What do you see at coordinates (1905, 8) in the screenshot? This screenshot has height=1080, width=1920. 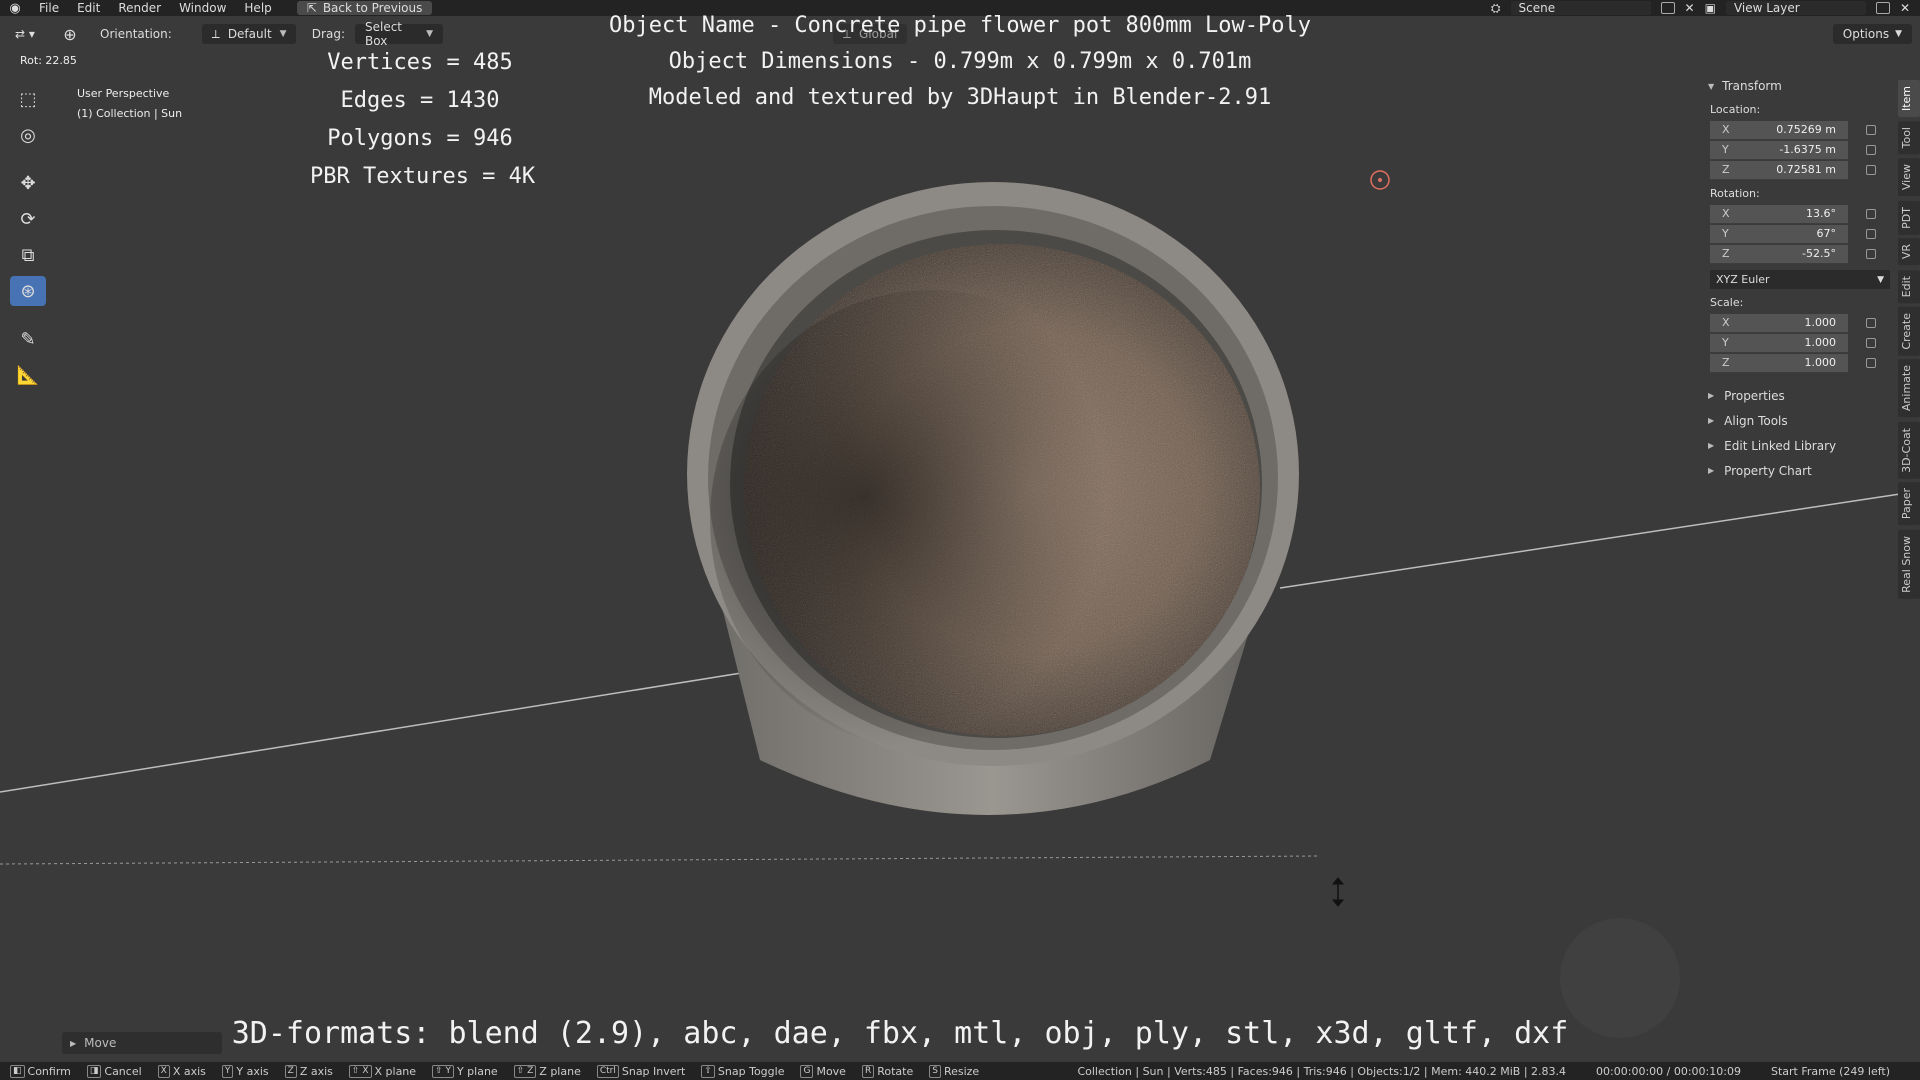 I see `close-view-layer-icon: ✕` at bounding box center [1905, 8].